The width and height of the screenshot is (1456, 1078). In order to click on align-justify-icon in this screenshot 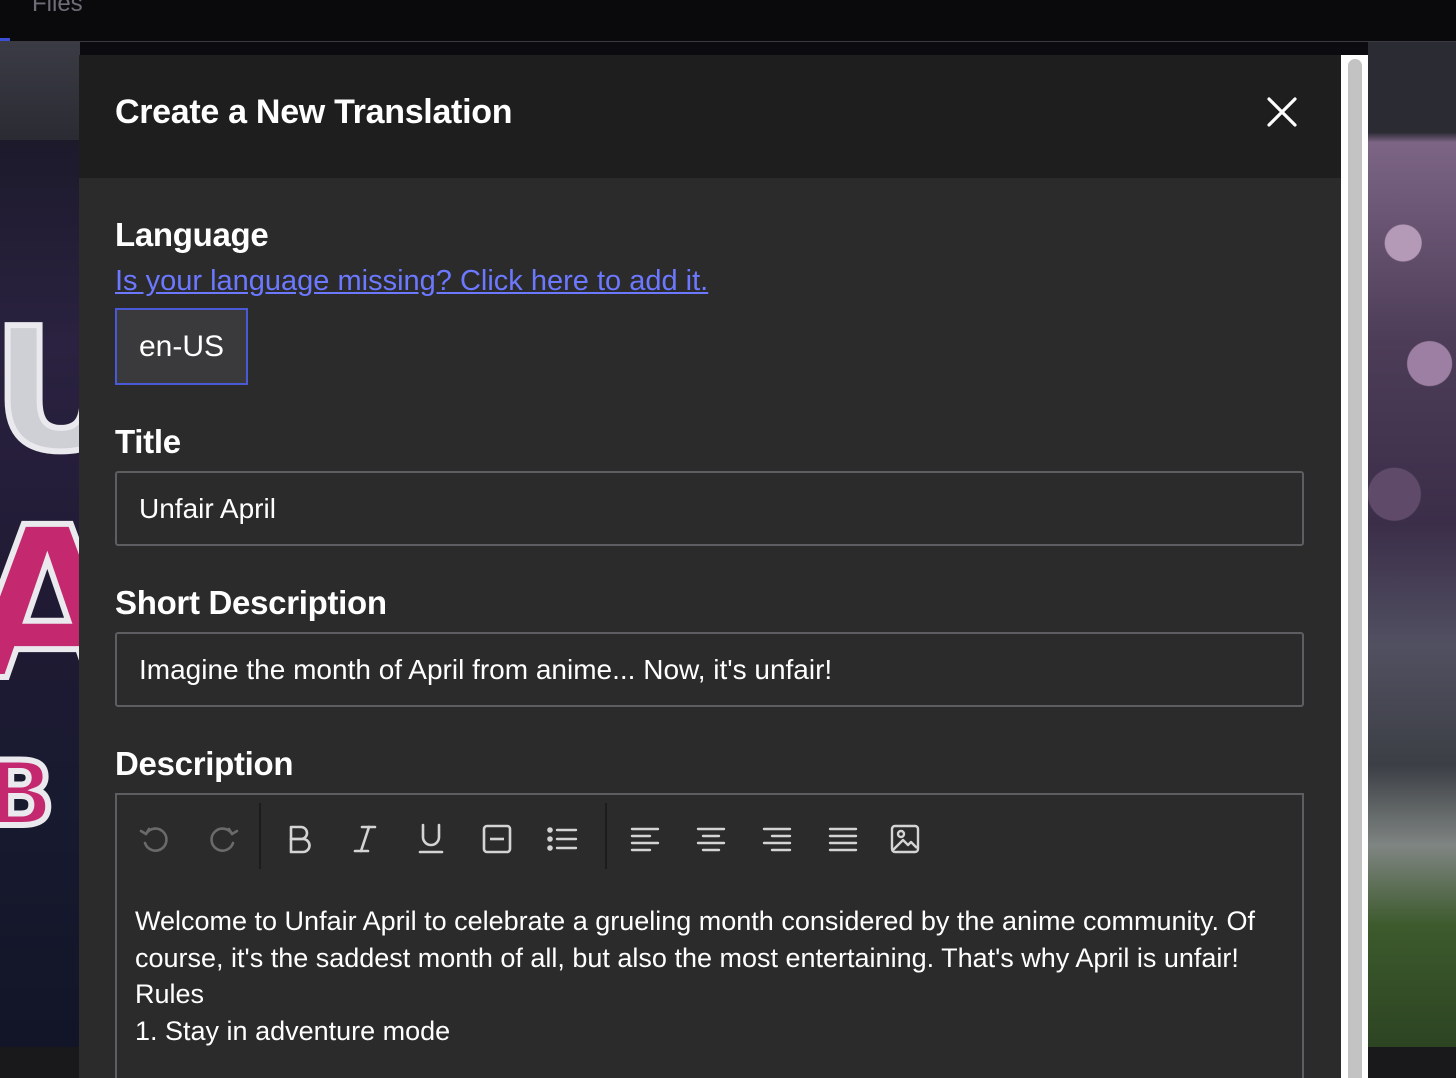, I will do `click(843, 839)`.